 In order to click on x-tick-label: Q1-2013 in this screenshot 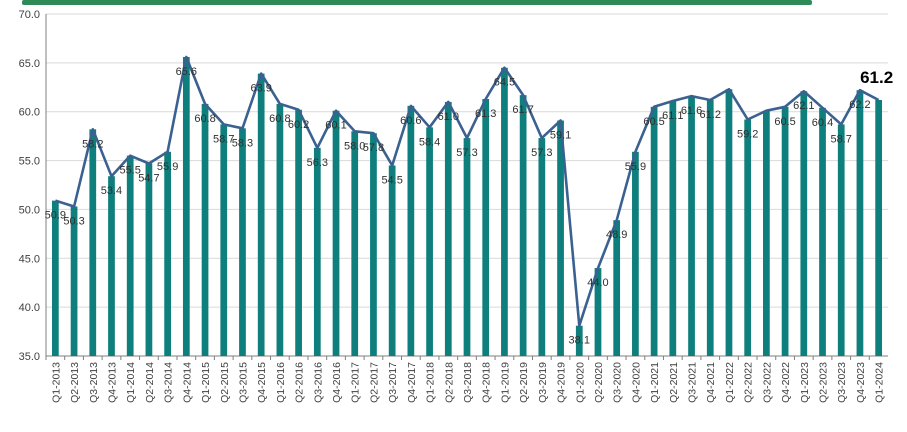, I will do `click(56, 382)`.